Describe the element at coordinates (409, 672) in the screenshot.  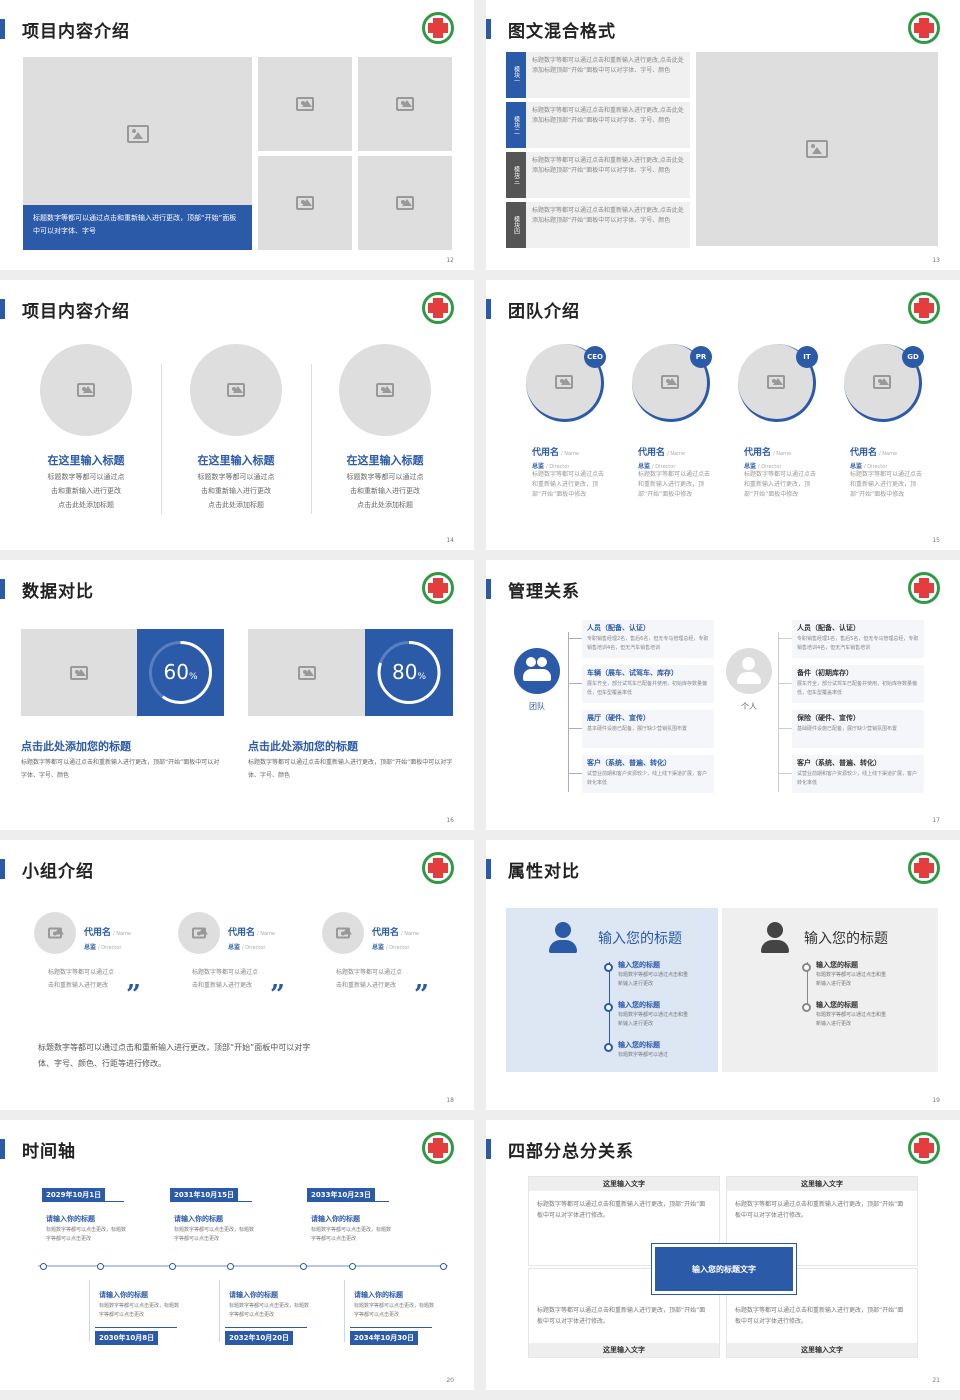
I see `stat-box: 80%` at that location.